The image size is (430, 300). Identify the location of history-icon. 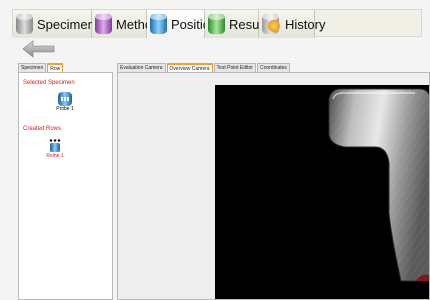
(271, 24).